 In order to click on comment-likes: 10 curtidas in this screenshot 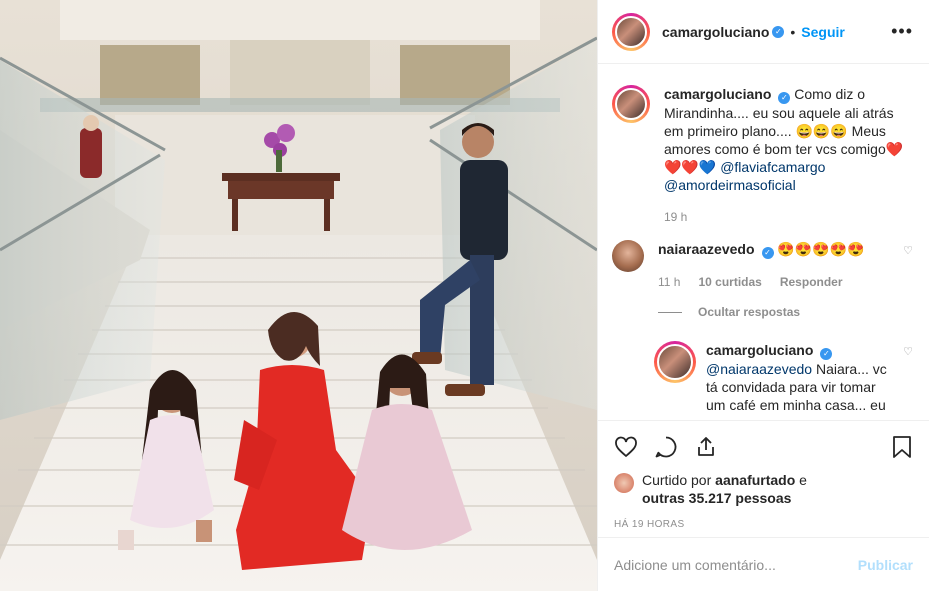, I will do `click(729, 282)`.